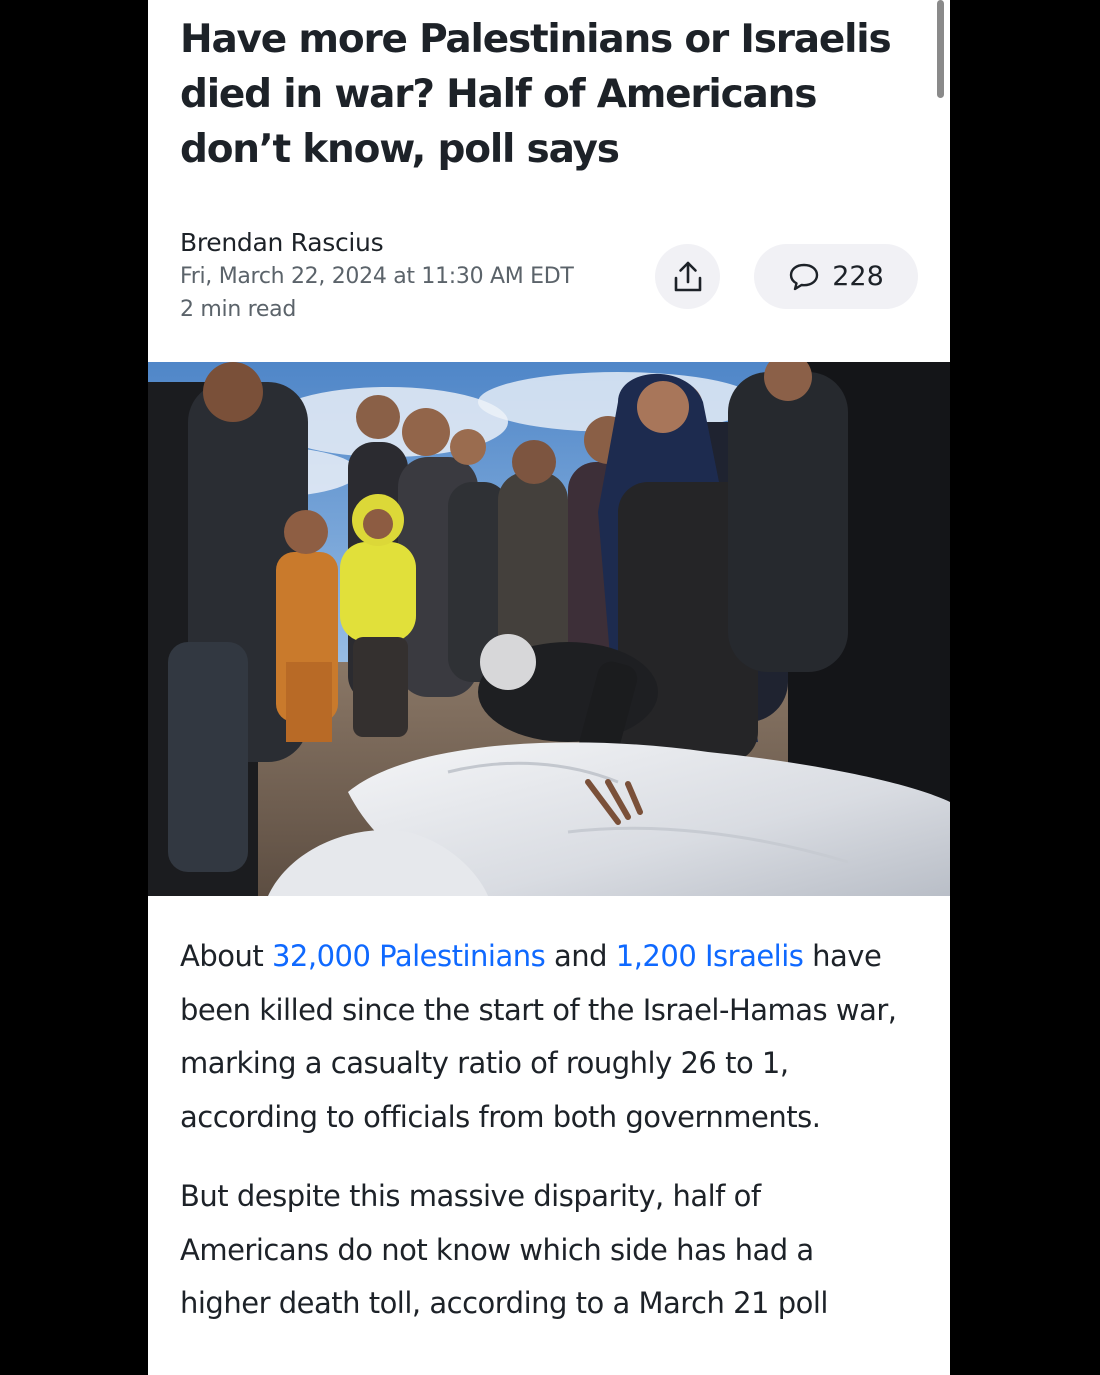 This screenshot has height=1375, width=1100. Describe the element at coordinates (226, 956) in the screenshot. I see `p1-prefix: About` at that location.